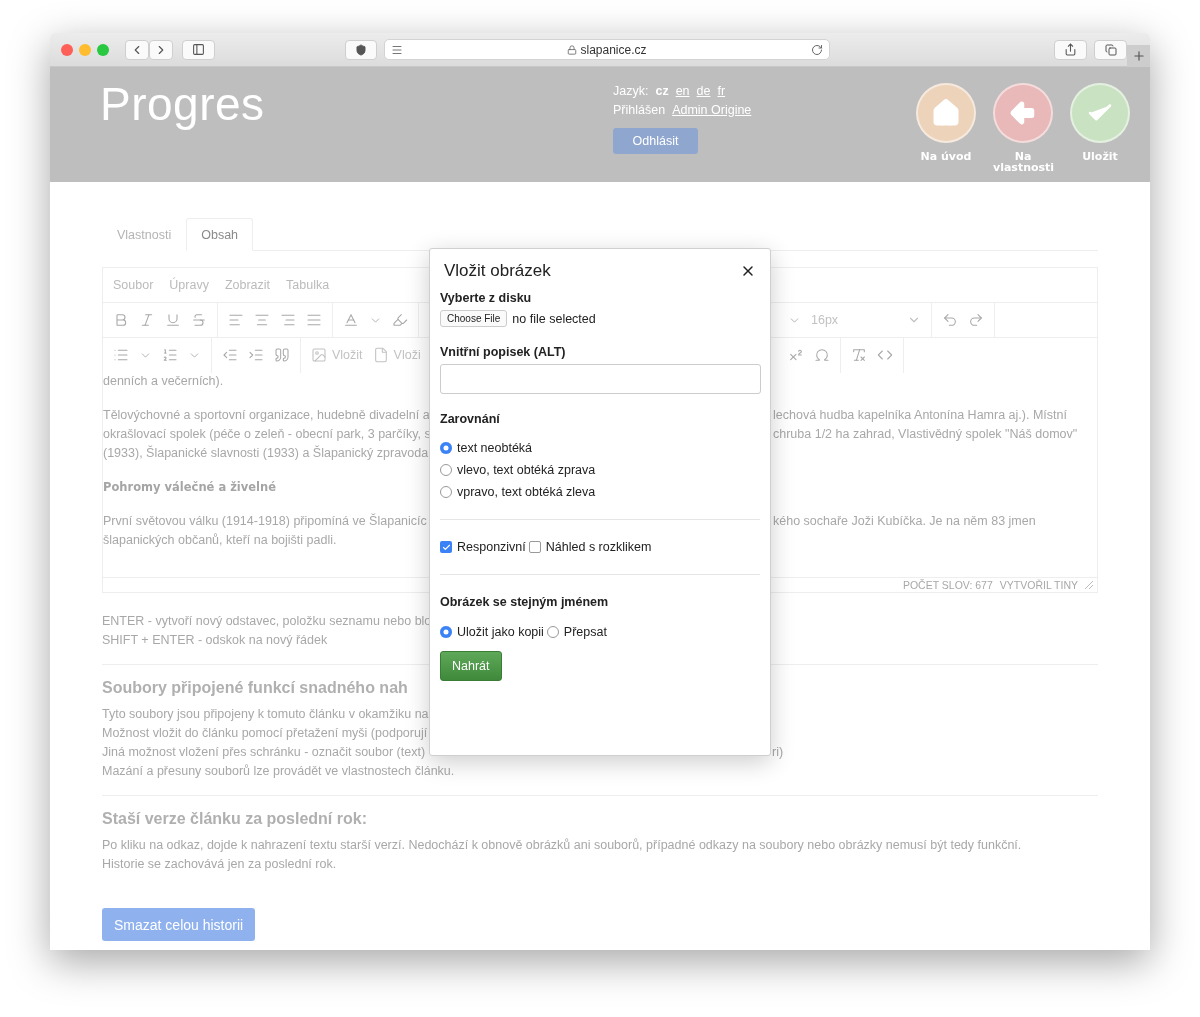 Image resolution: width=1200 pixels, height=1017 pixels. I want to click on menu-item: Soubor, so click(133, 285).